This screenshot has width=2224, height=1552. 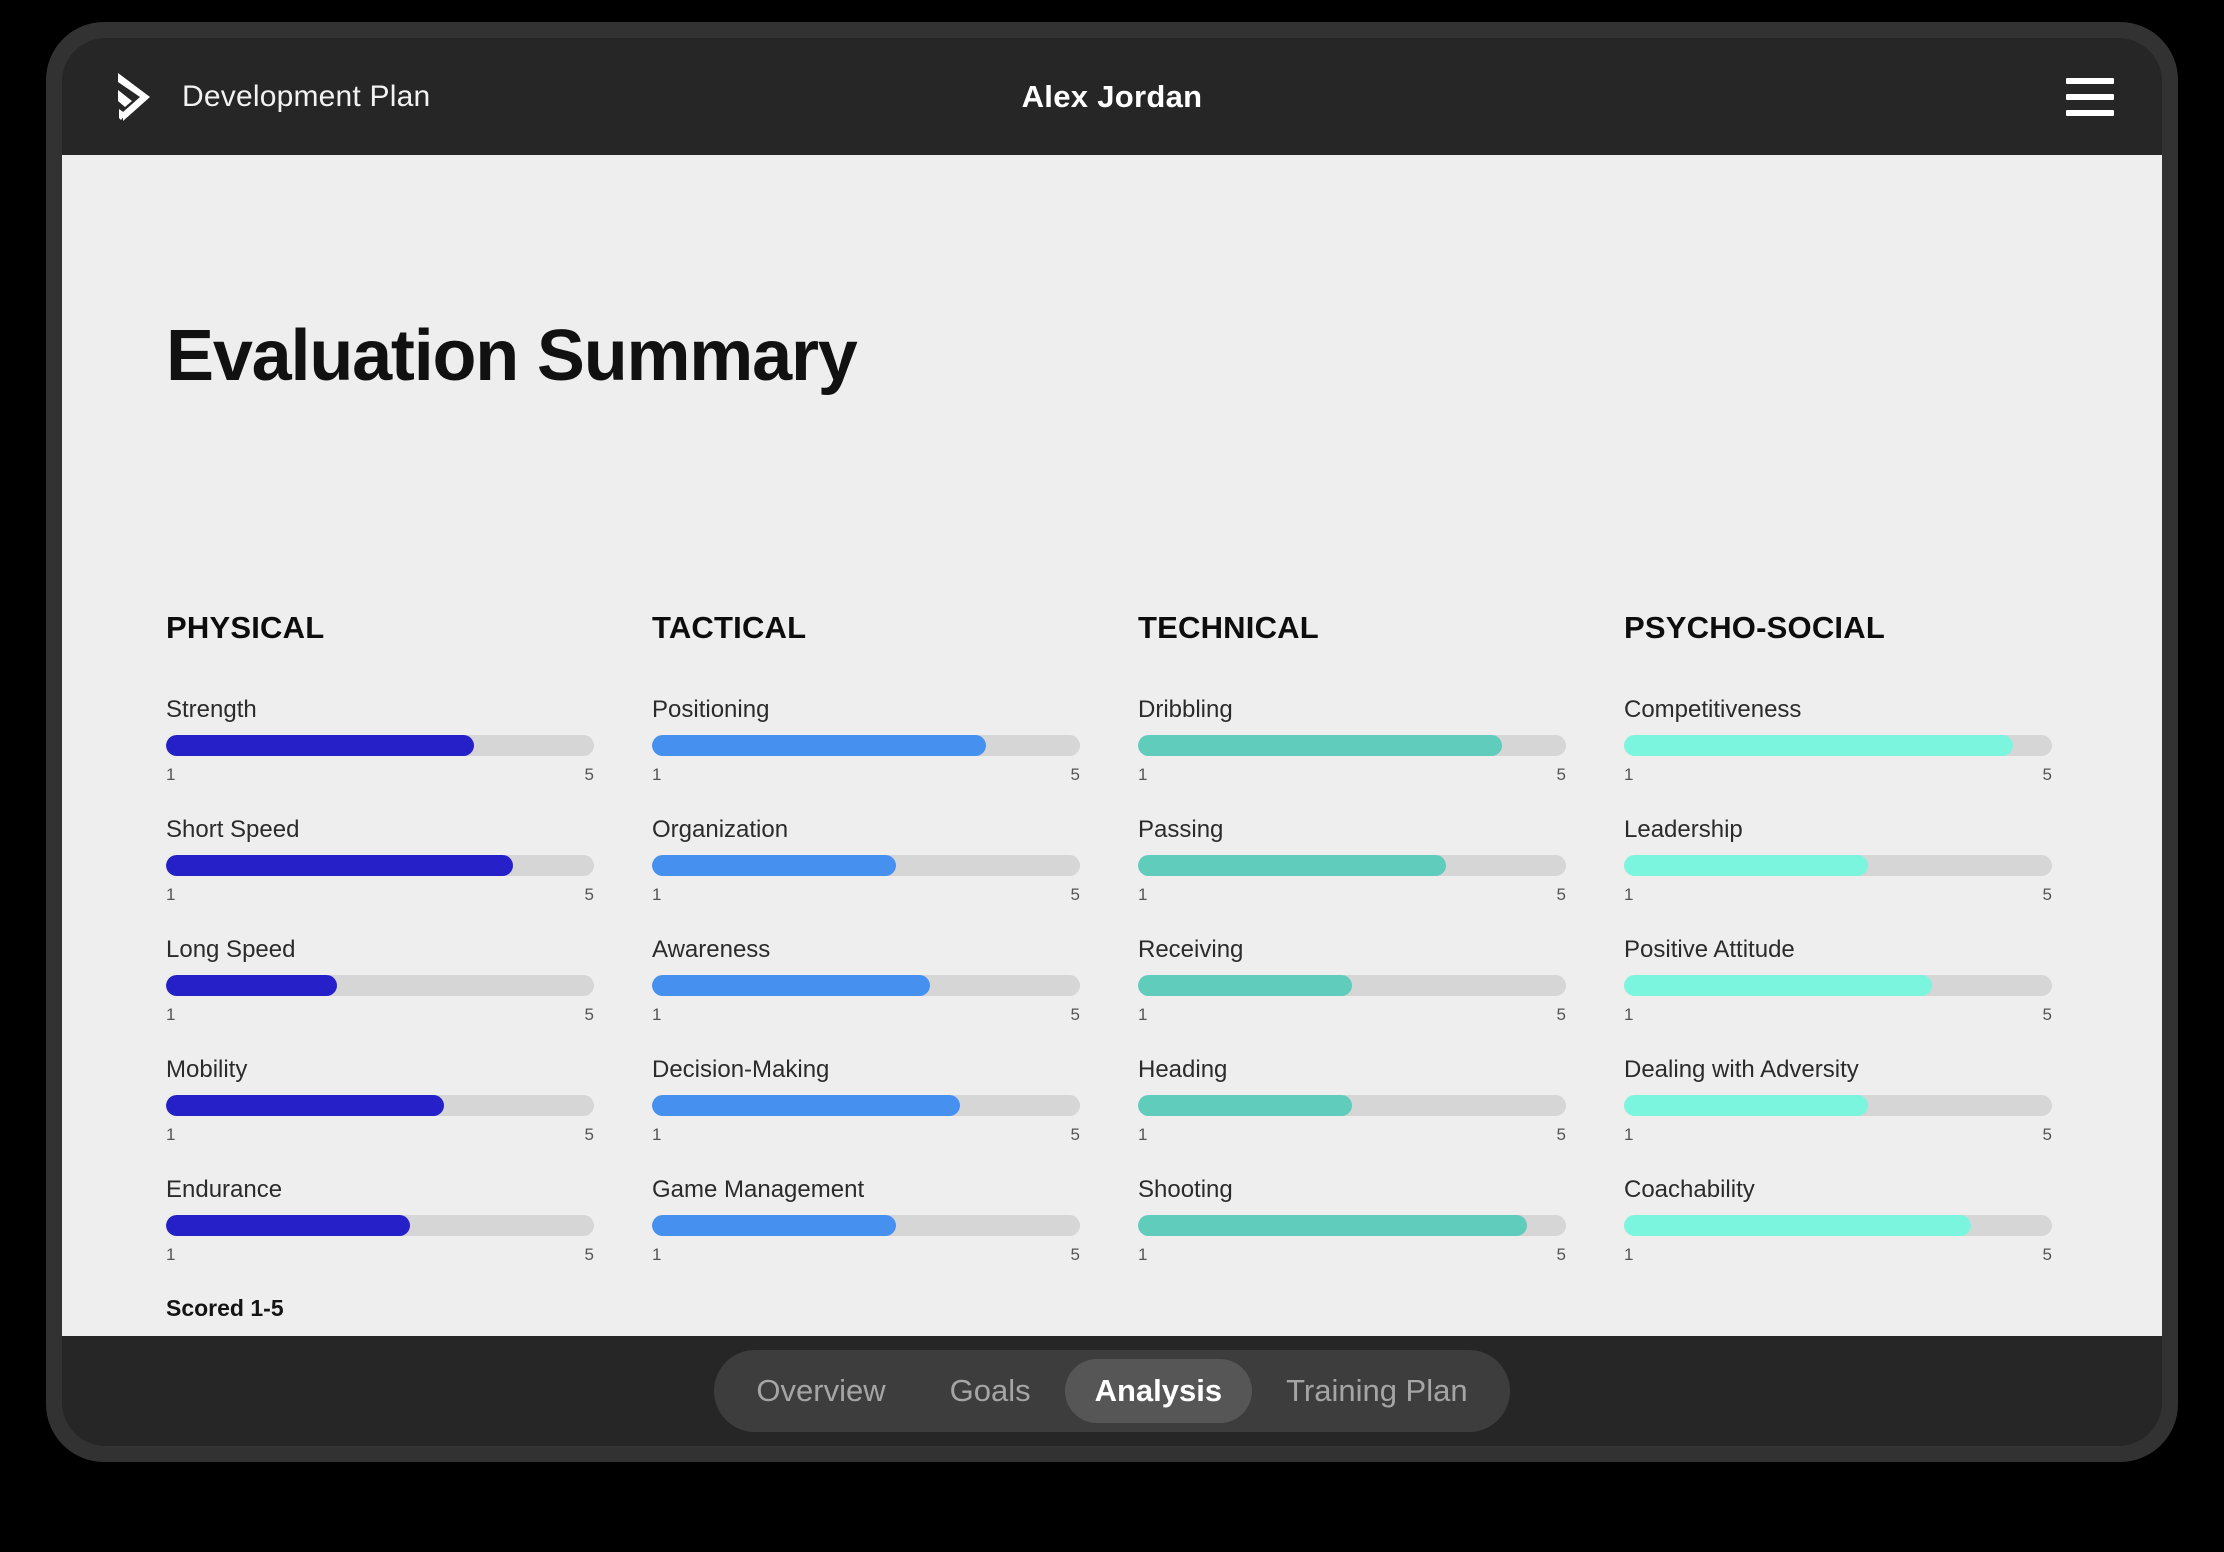 What do you see at coordinates (134, 96) in the screenshot?
I see `wing-logo-icon` at bounding box center [134, 96].